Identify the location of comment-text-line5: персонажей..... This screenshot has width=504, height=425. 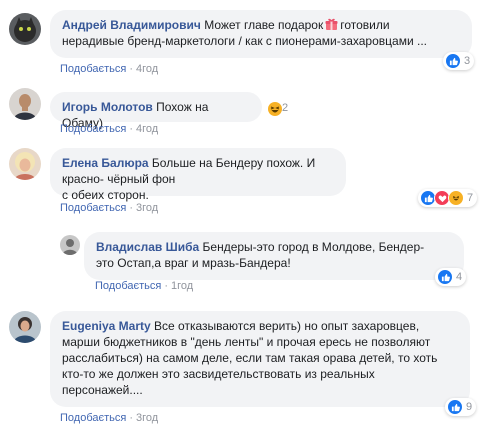
(102, 390).